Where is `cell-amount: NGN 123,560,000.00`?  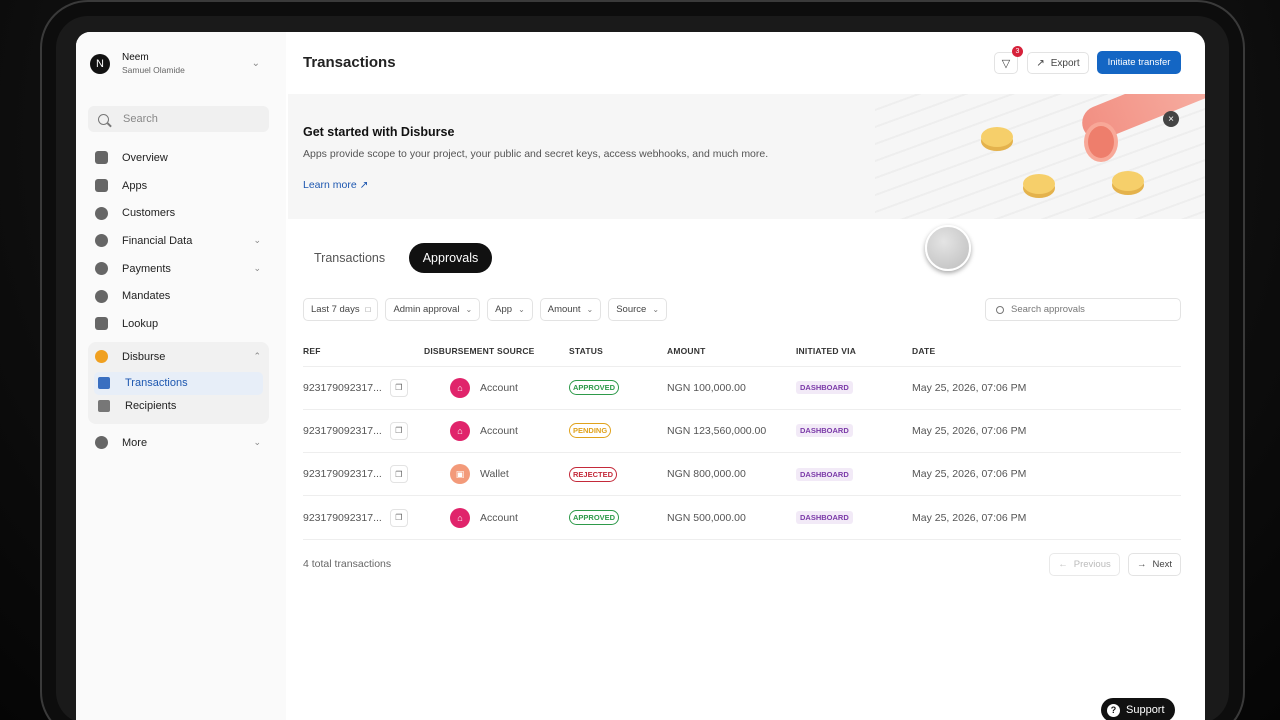
cell-amount: NGN 123,560,000.00 is located at coordinates (731, 430).